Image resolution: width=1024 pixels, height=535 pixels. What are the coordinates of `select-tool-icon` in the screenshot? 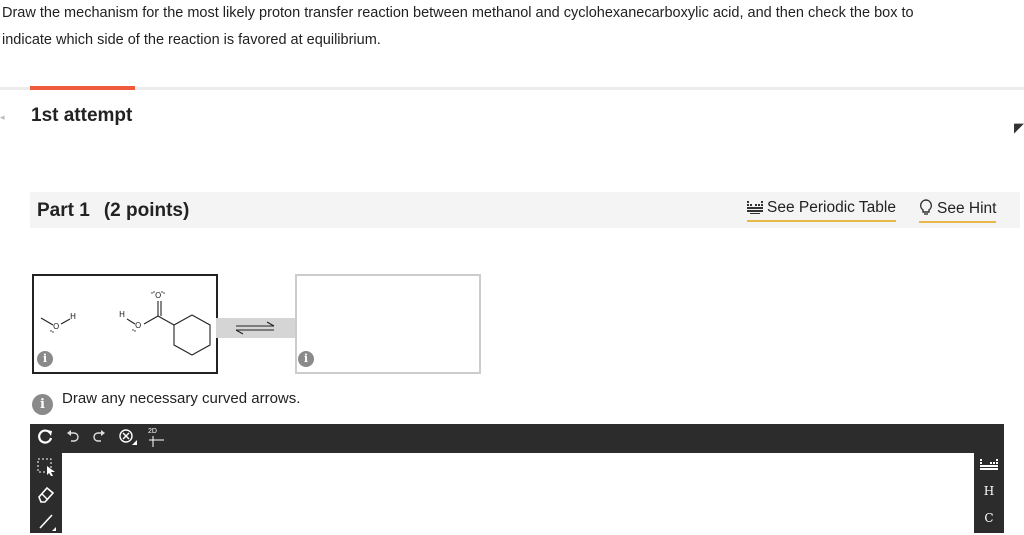 It's located at (46, 469).